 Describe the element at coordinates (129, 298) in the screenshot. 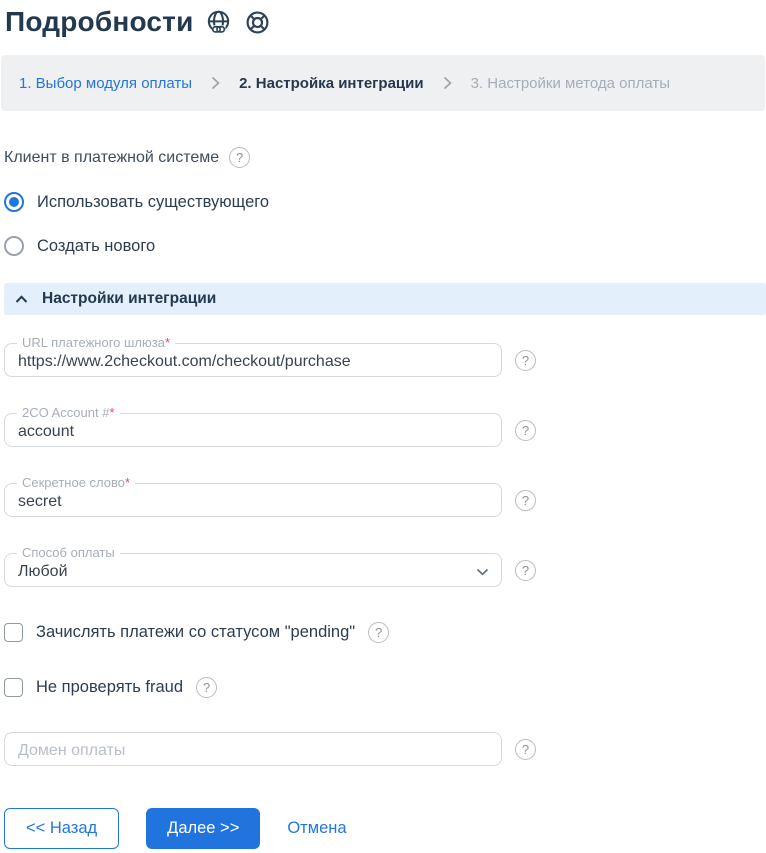

I see `integration-settings-title: Настройки интеграции` at that location.